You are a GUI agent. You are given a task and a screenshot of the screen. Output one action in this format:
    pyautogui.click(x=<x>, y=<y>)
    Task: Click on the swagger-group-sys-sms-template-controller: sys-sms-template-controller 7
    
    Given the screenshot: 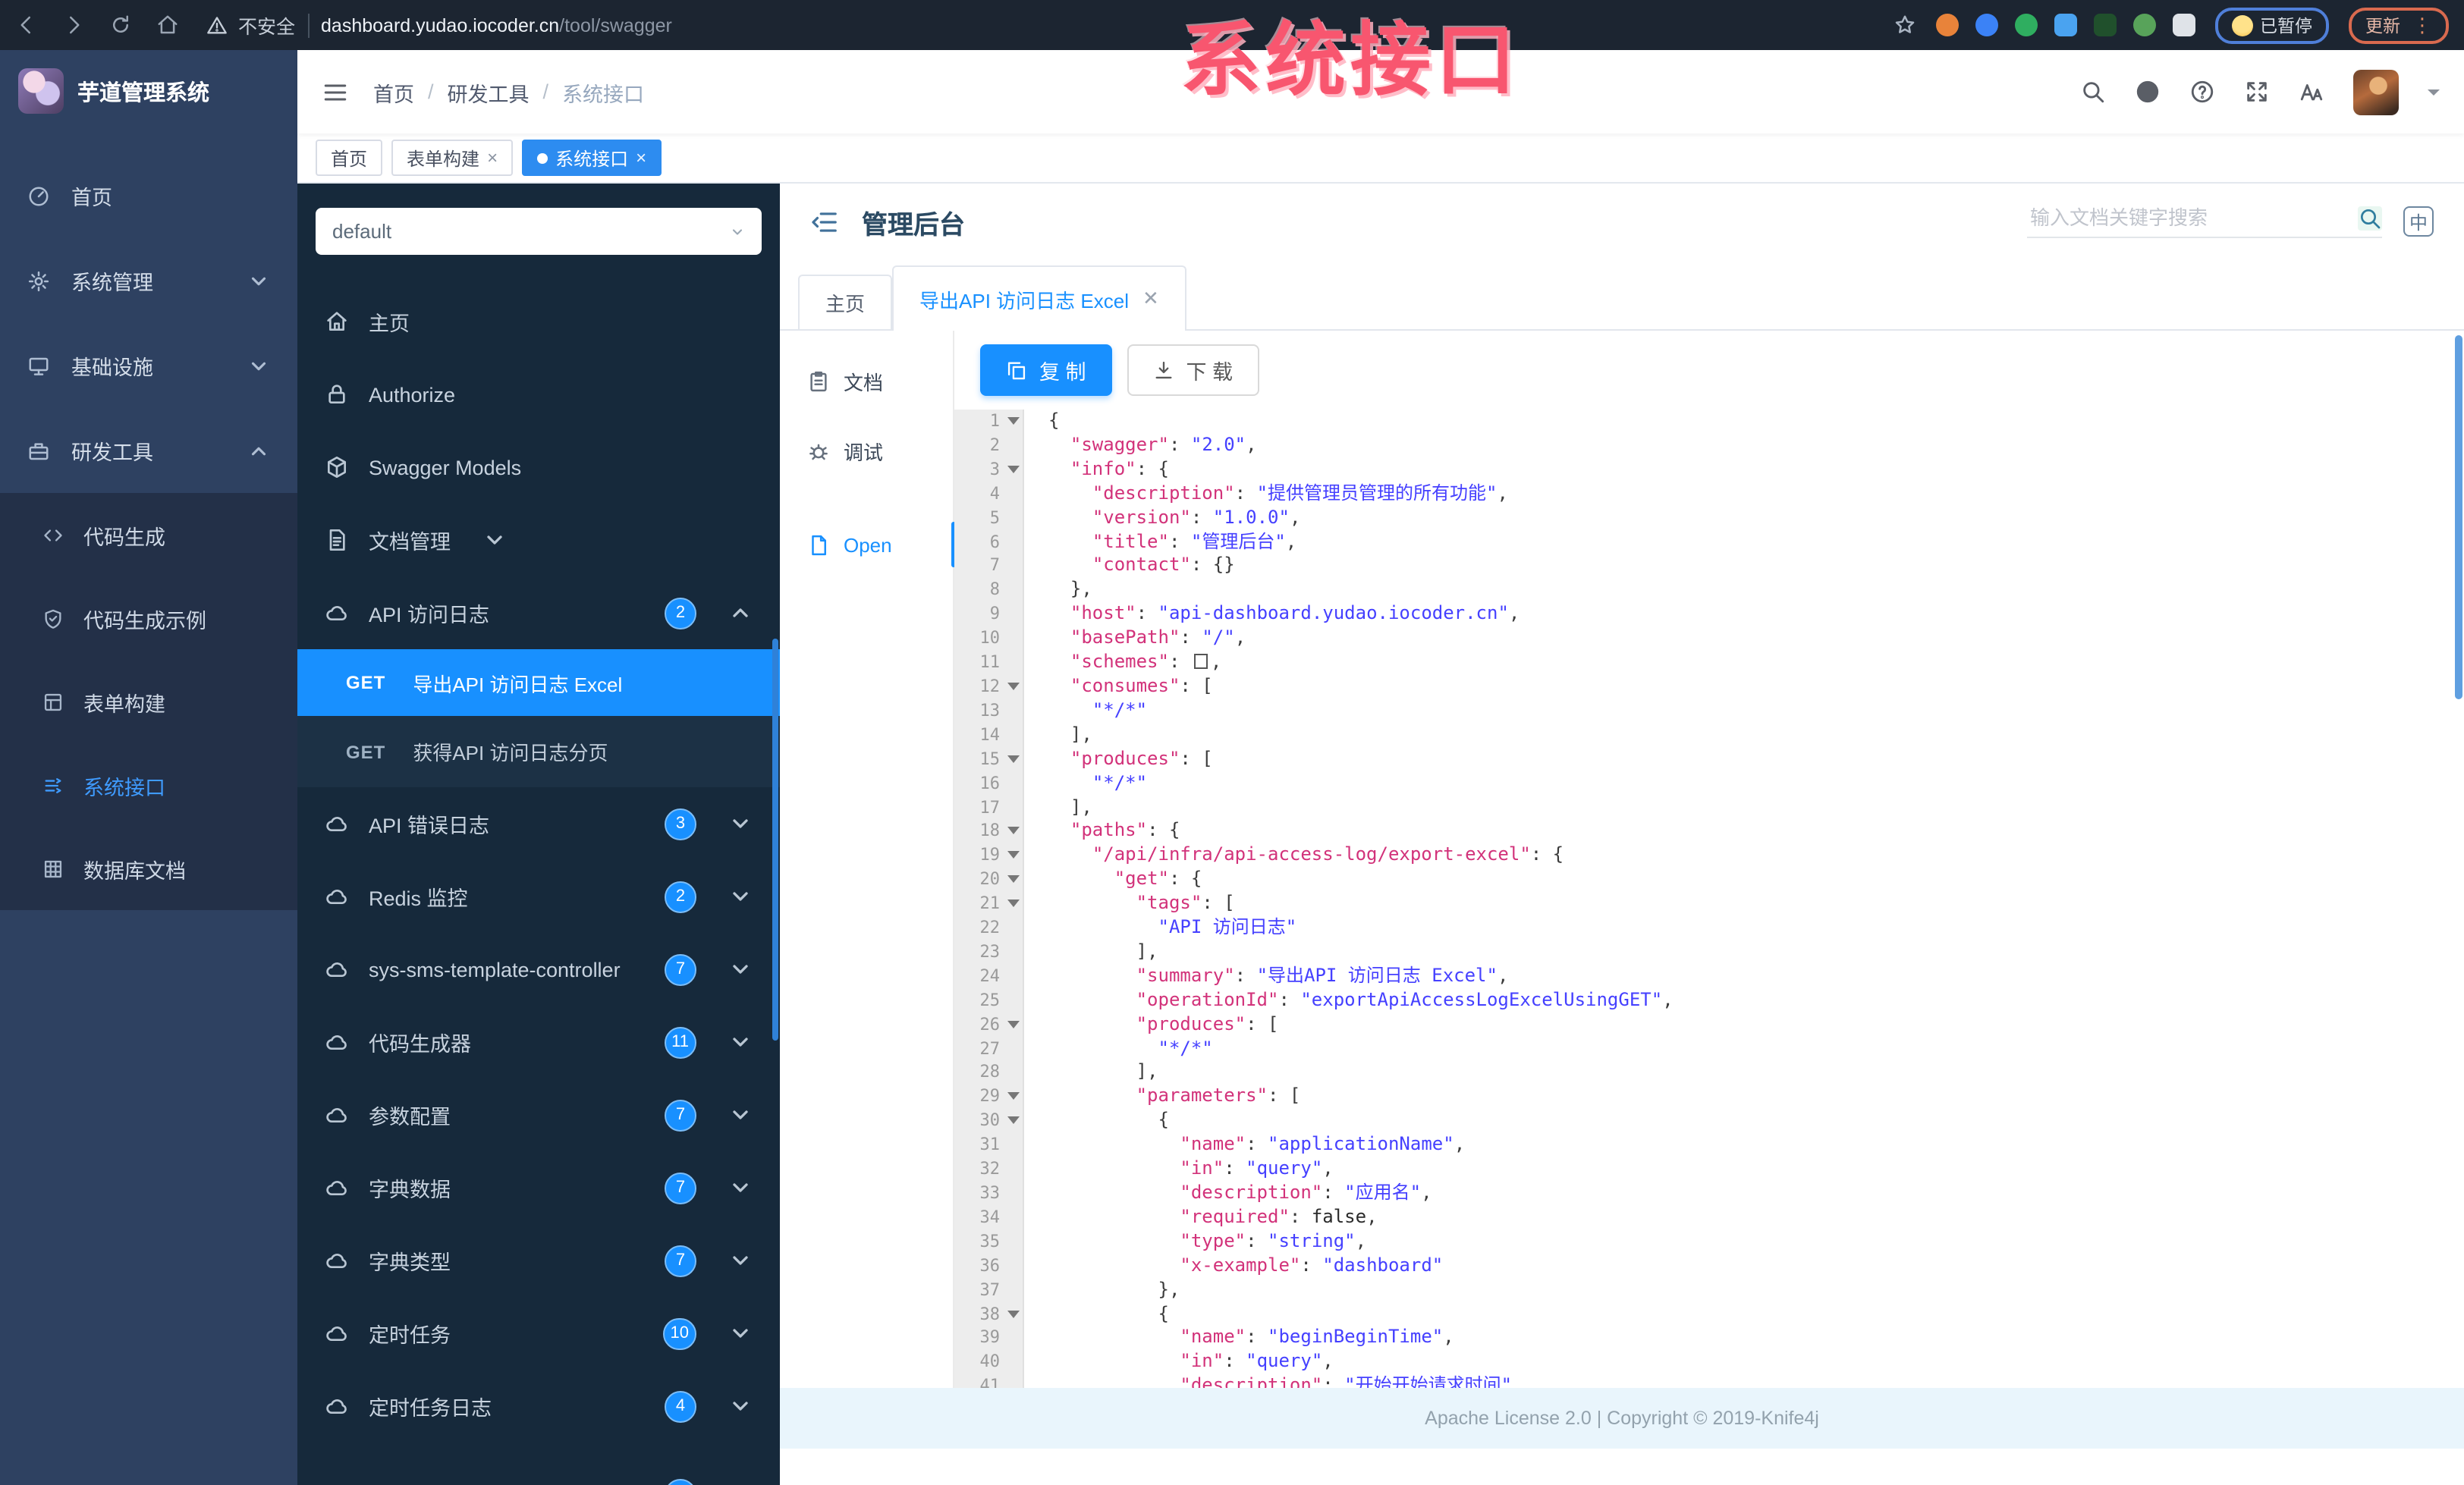 What is the action you would take?
    pyautogui.click(x=538, y=969)
    